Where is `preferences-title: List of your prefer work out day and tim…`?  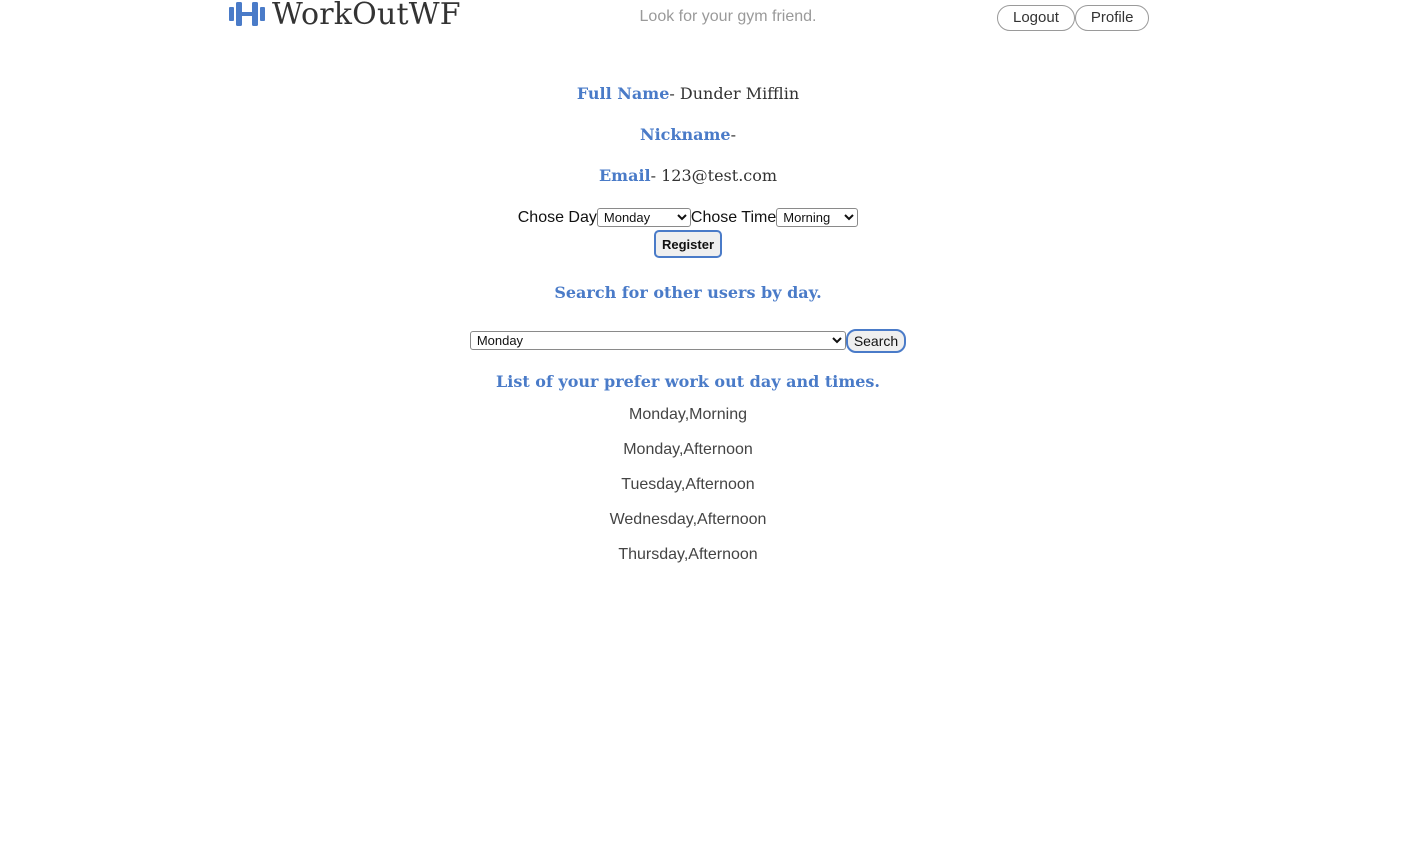
preferences-title: List of your prefer work out day and tim… is located at coordinates (687, 381).